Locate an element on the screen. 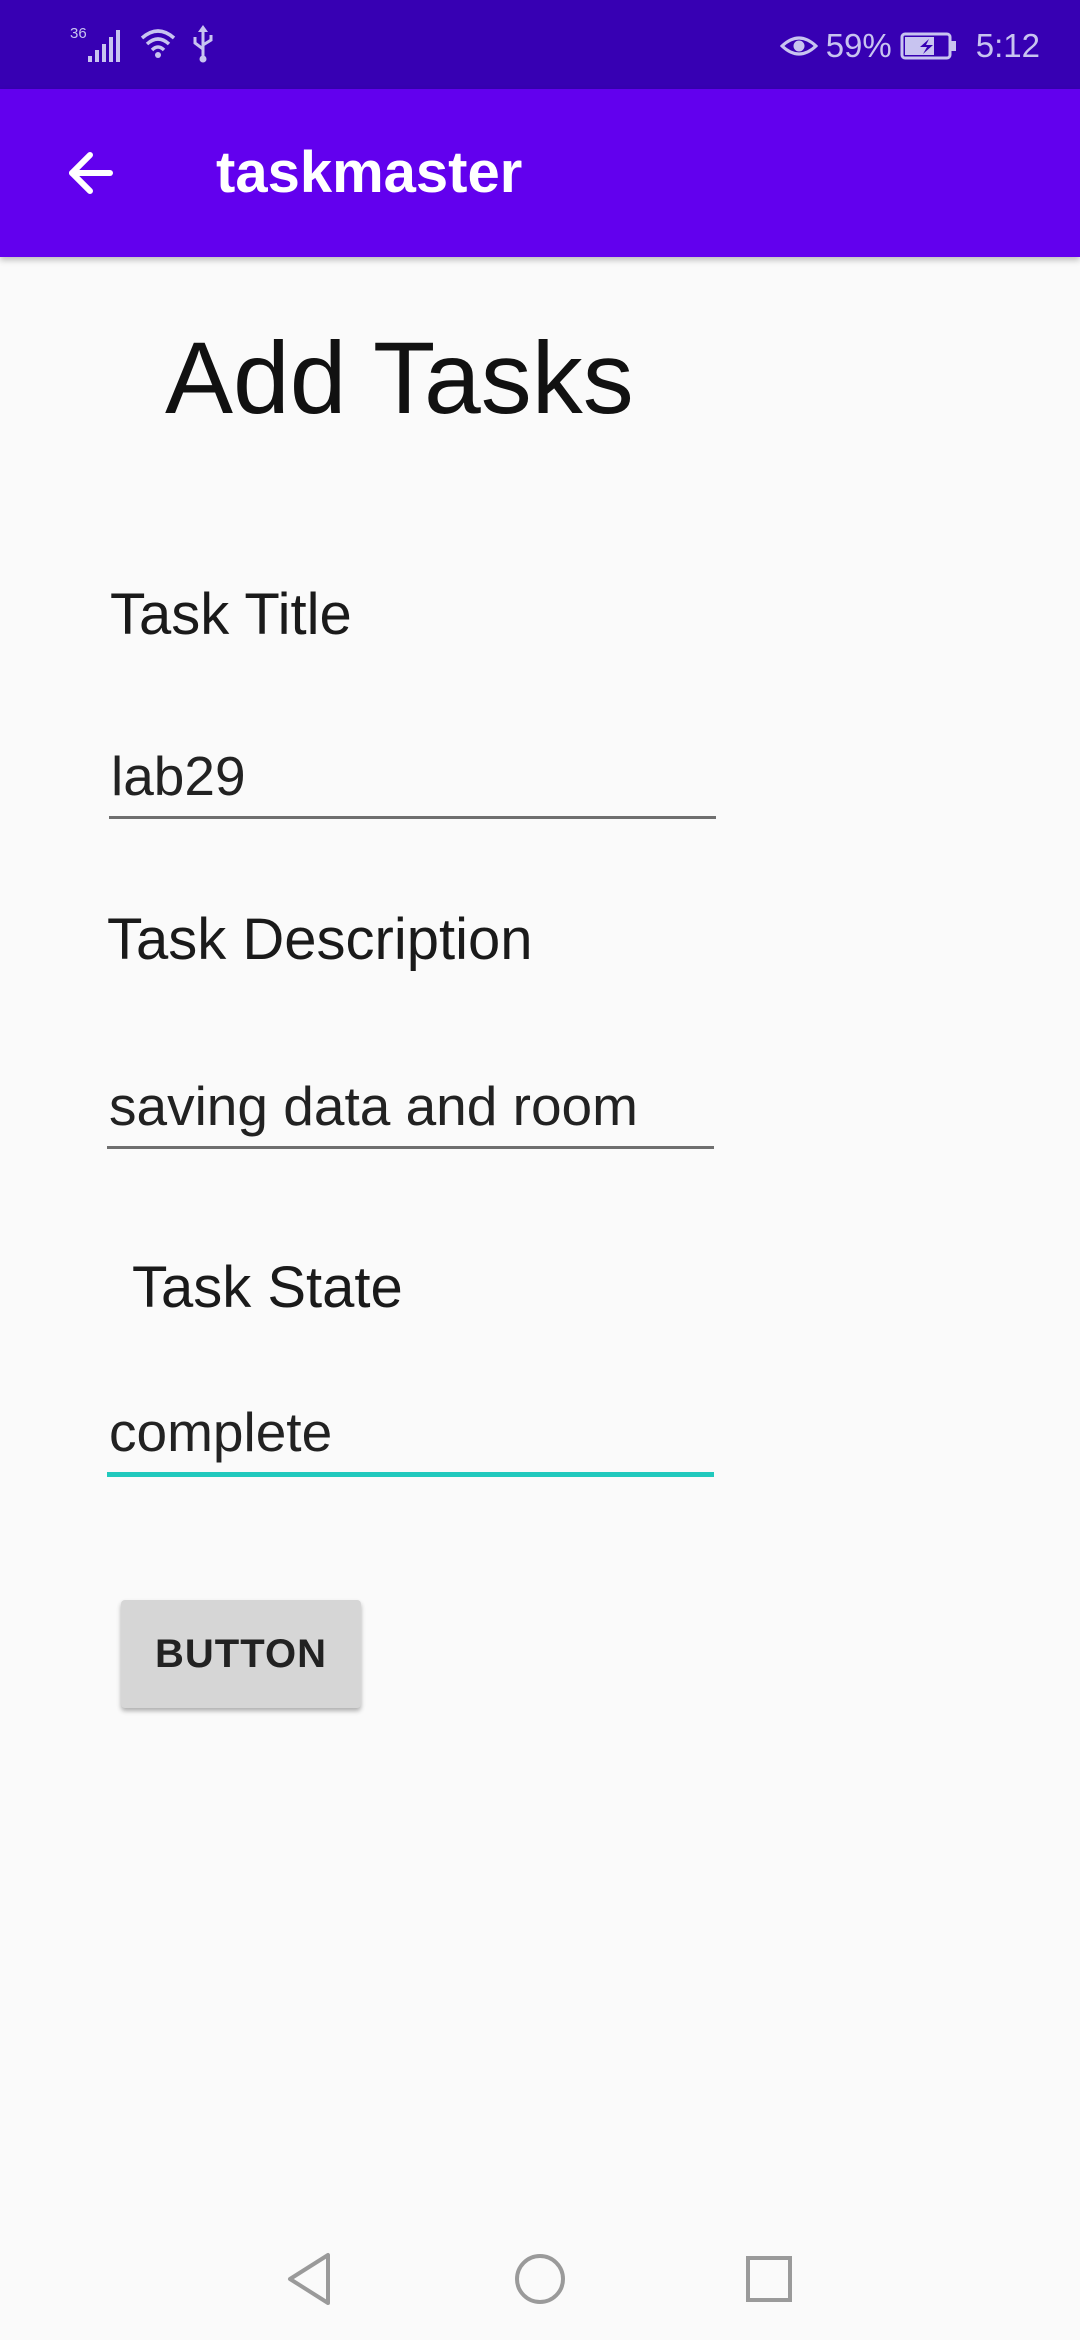 This screenshot has height=2340, width=1080. usb-icon is located at coordinates (203, 44).